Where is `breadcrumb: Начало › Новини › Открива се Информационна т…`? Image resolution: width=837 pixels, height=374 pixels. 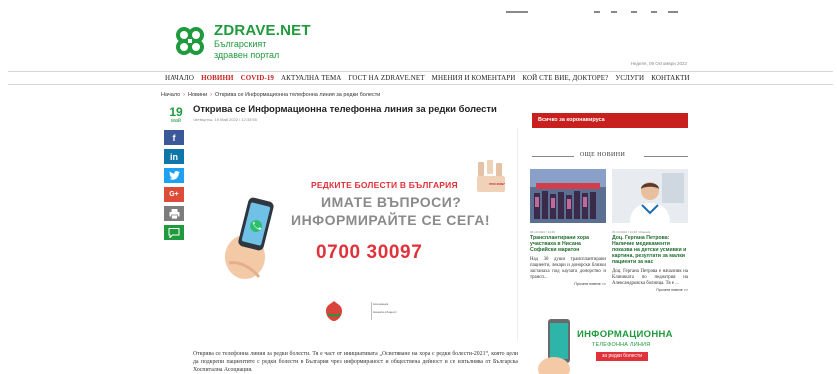
breadcrumb: Начало › Новини › Открива се Информационна т… is located at coordinates (270, 95).